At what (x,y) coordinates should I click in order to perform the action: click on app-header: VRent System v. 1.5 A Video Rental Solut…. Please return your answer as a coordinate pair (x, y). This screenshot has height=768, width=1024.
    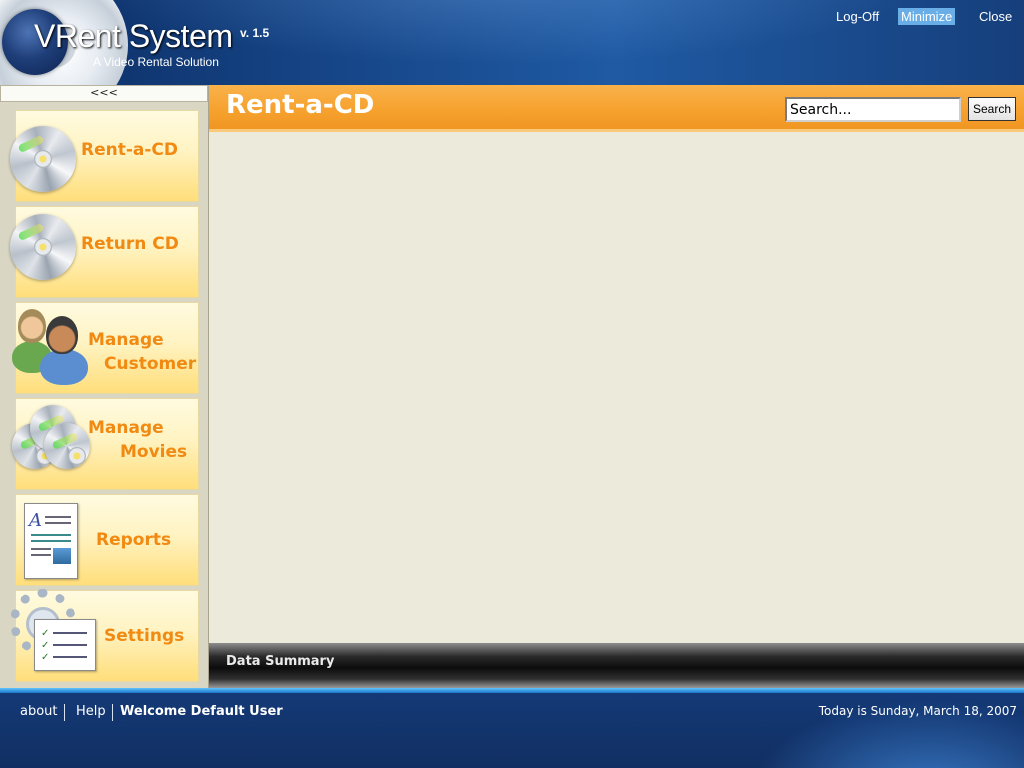
    Looking at the image, I should click on (512, 42).